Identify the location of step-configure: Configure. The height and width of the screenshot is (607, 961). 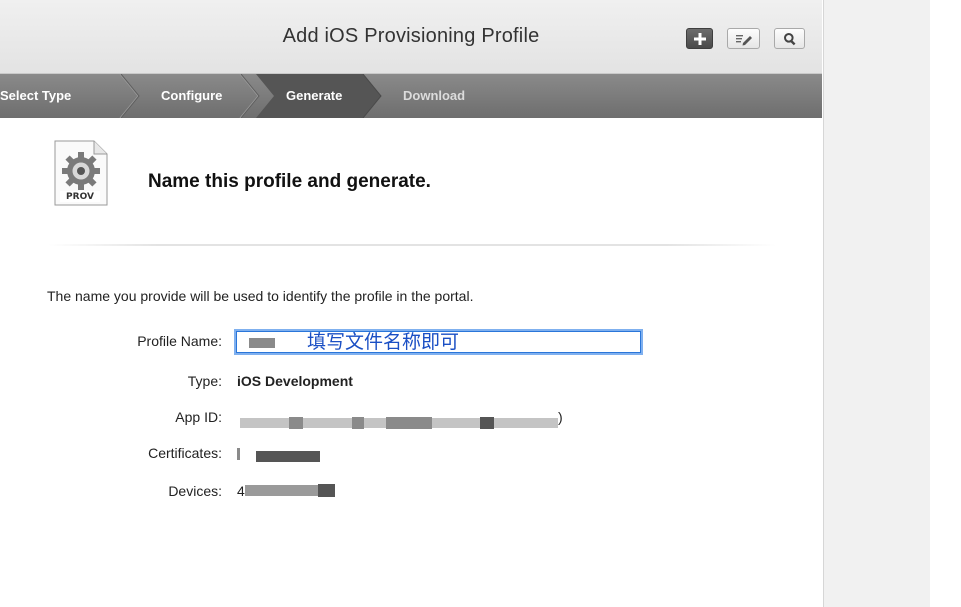
(192, 95).